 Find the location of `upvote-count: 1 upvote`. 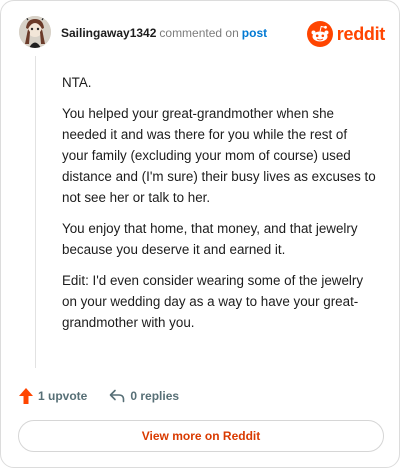

upvote-count: 1 upvote is located at coordinates (63, 396).